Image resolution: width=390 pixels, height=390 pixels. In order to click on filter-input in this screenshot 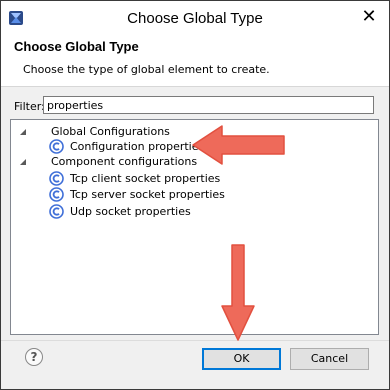, I will do `click(208, 105)`.